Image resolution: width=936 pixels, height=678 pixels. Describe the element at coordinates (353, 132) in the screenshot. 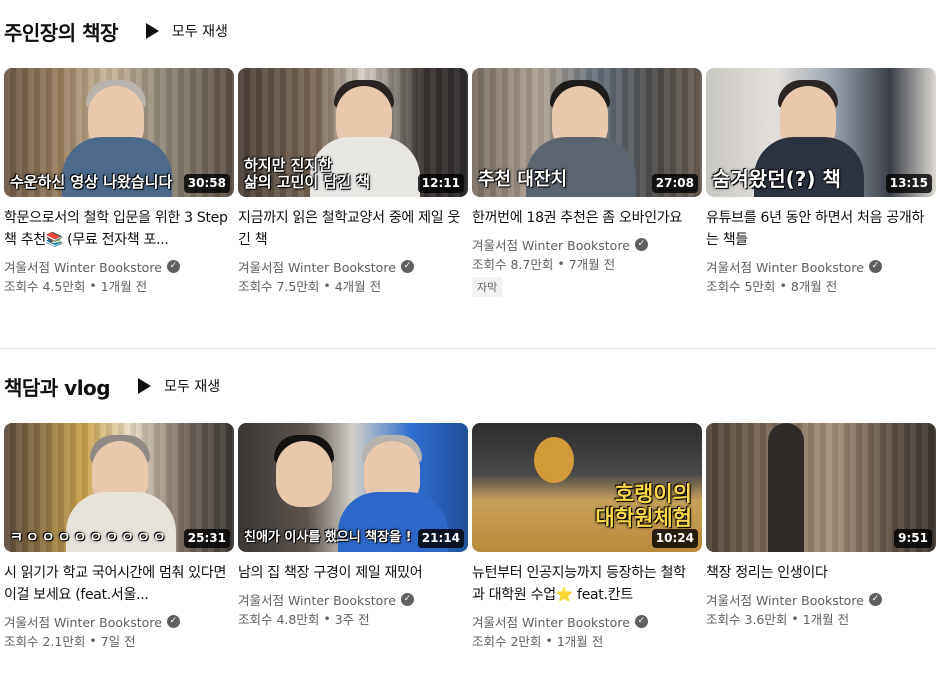

I see `video-thumbnail: 하지만 진지한 삶의 고민이 담긴 책 12:11` at that location.